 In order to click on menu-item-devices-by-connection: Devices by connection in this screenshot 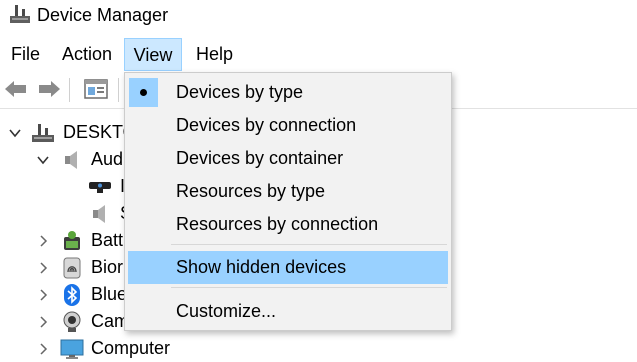, I will do `click(288, 125)`.